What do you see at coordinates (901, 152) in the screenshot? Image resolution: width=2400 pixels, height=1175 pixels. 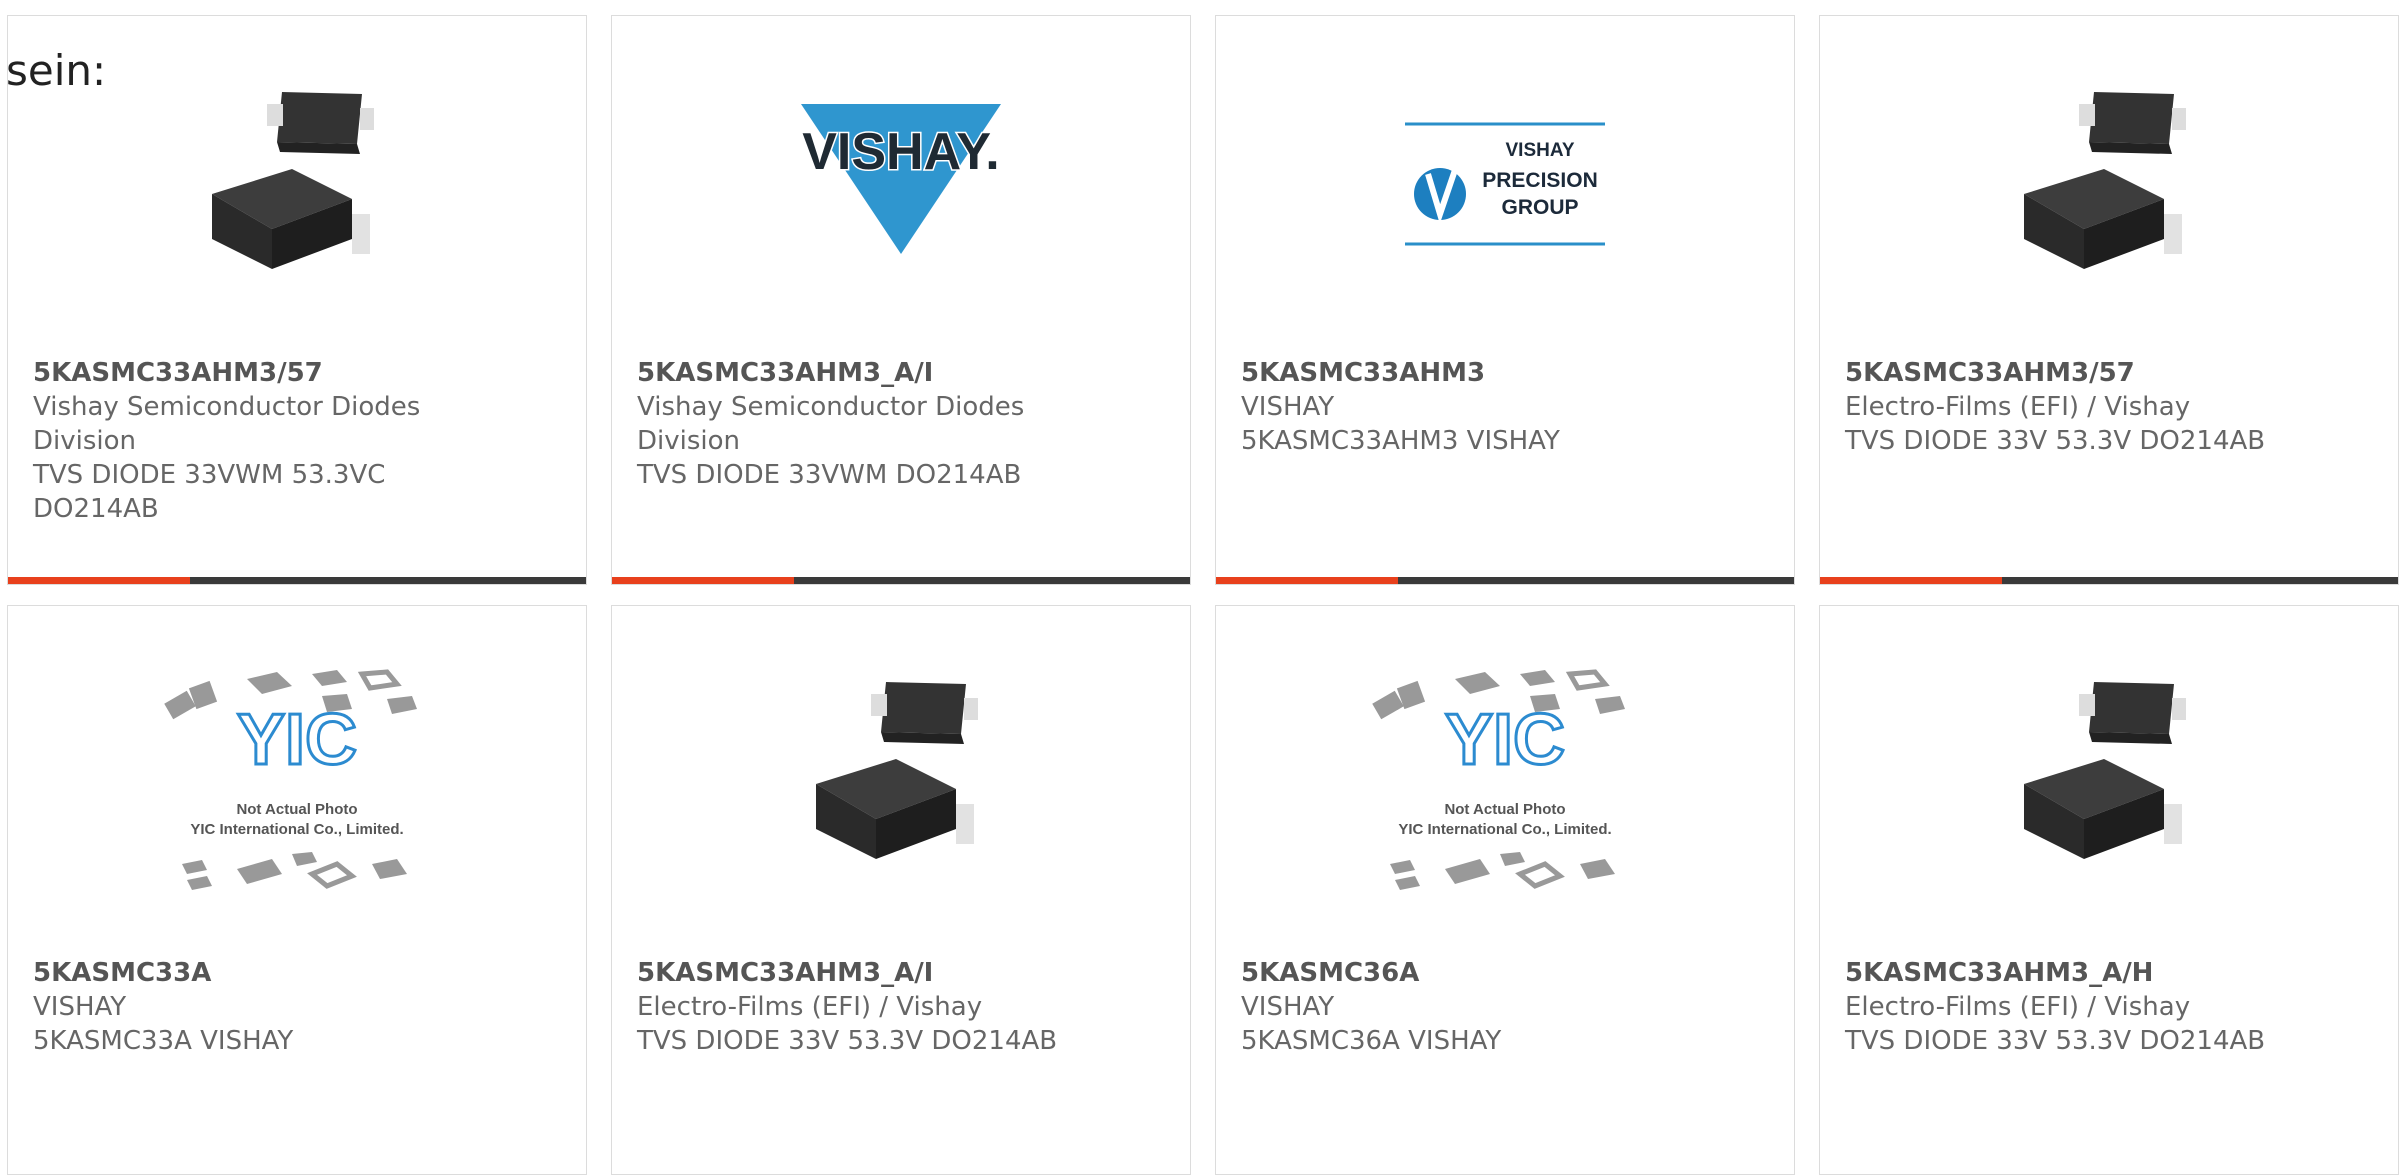 I see `vishay-logo-text: VISHAY.` at bounding box center [901, 152].